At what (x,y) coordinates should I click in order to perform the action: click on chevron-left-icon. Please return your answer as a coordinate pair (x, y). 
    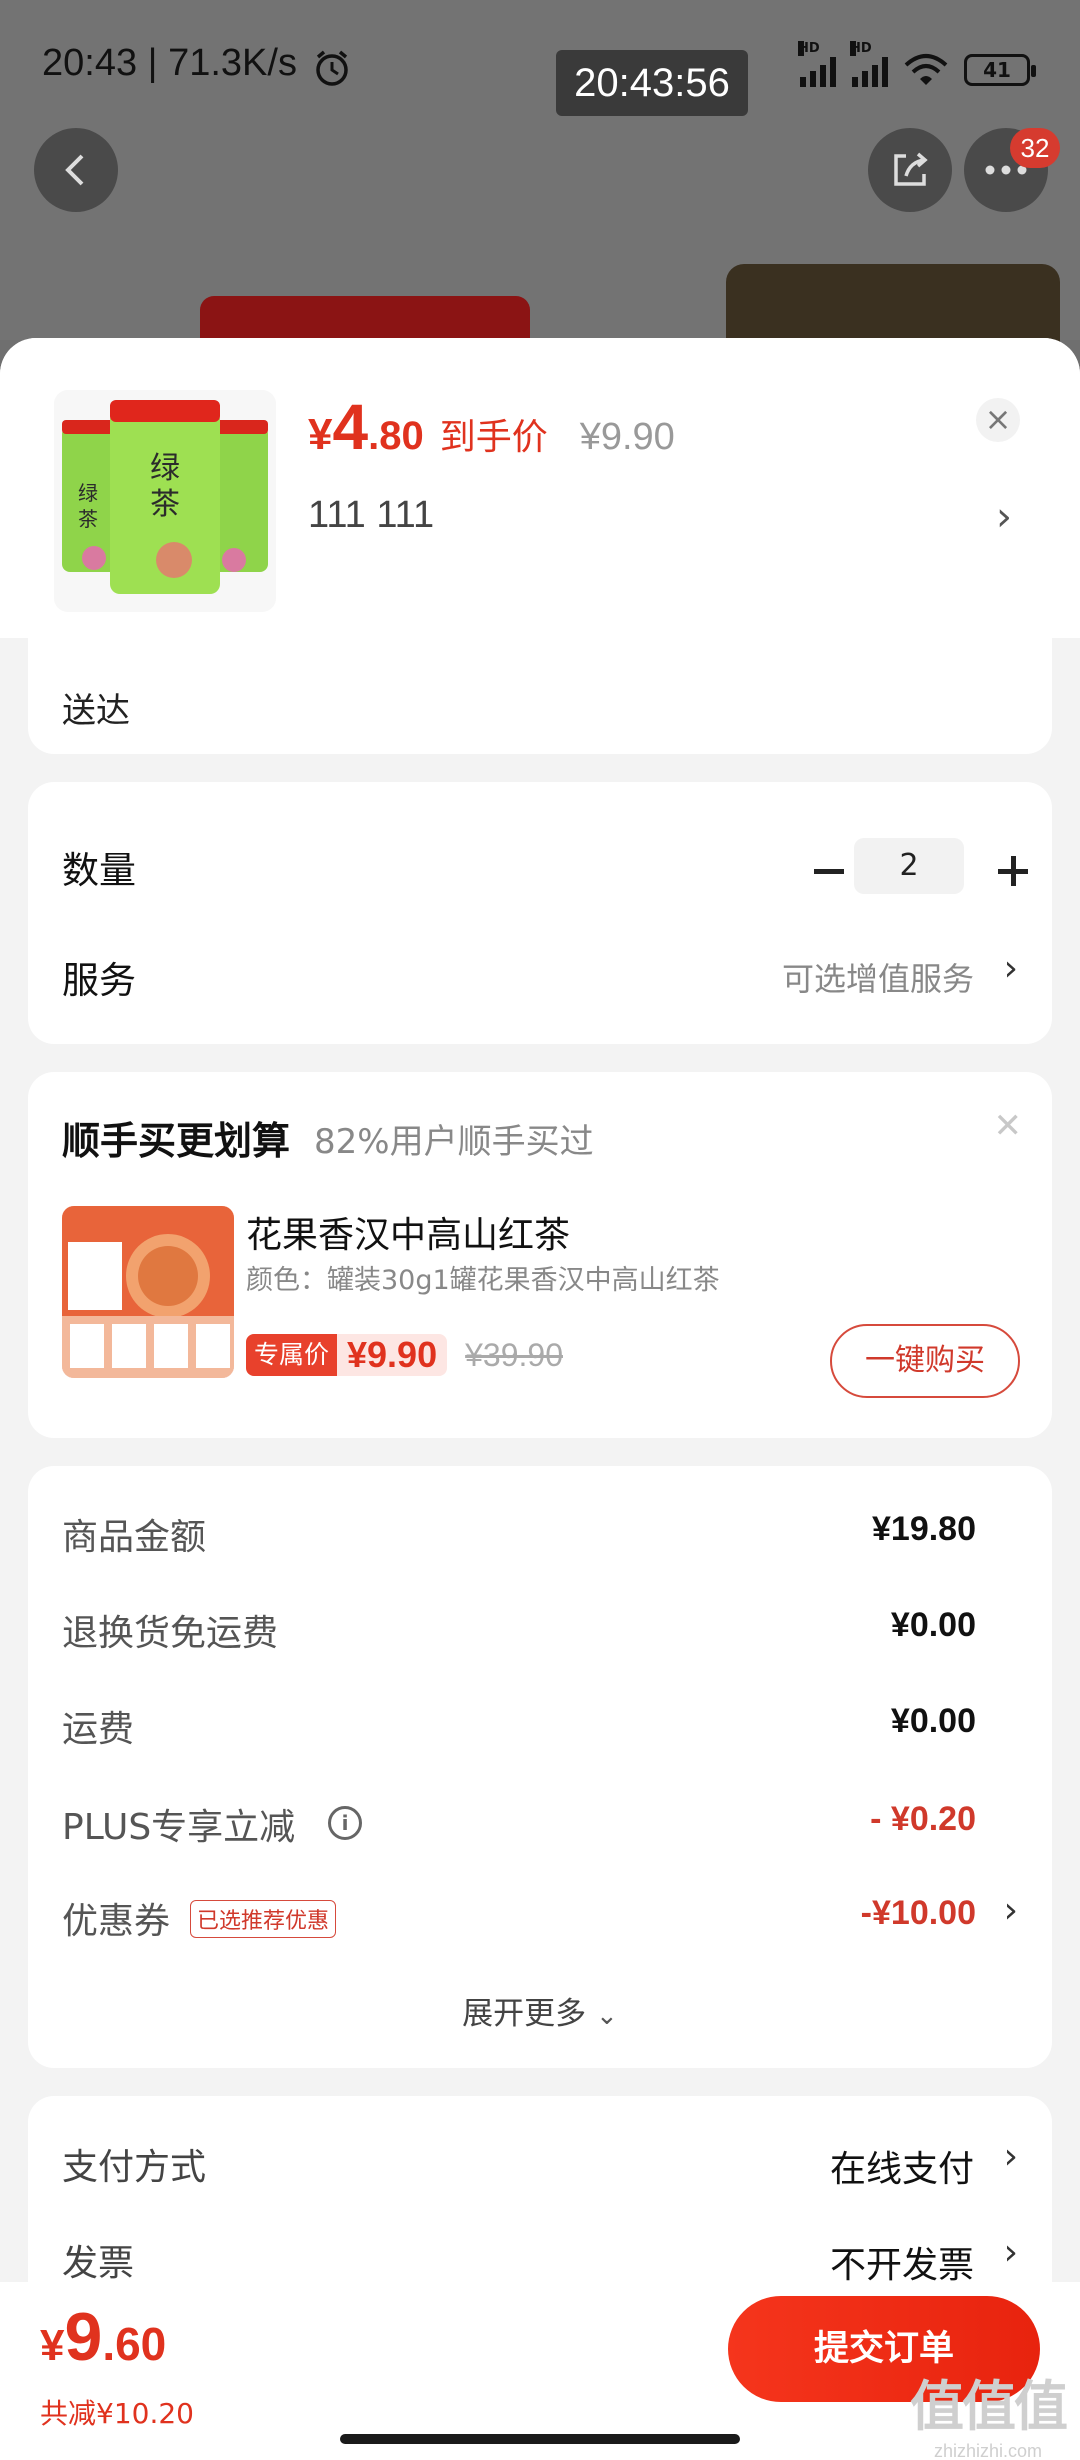
    Looking at the image, I should click on (74, 170).